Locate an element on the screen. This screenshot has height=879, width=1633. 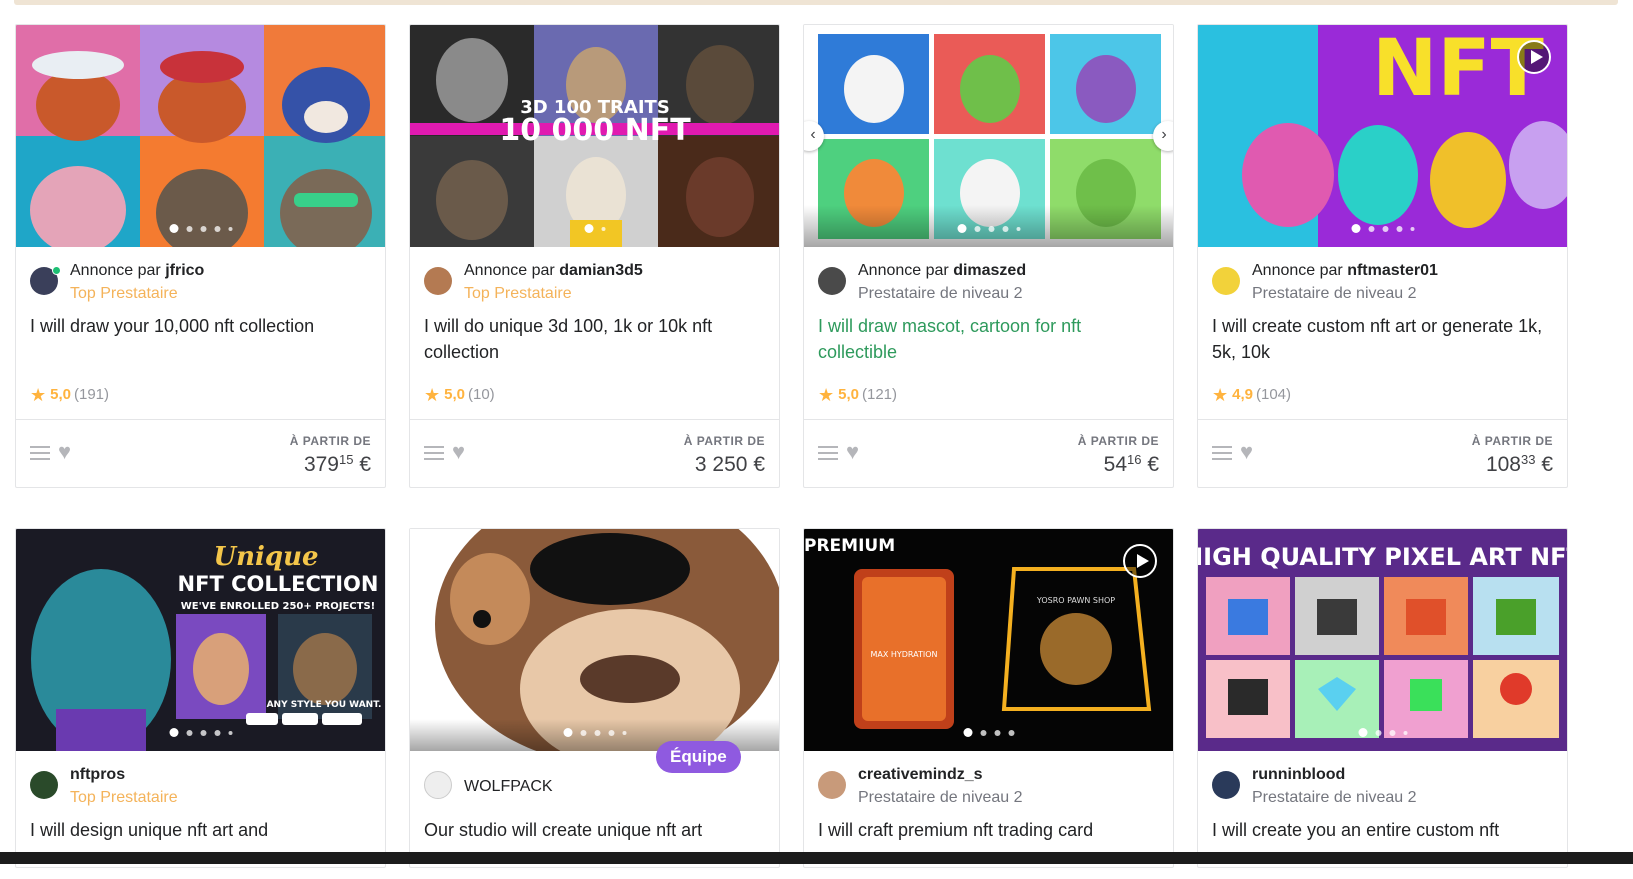
seller-level: Prestataire de niveau 2 is located at coordinates (940, 293).